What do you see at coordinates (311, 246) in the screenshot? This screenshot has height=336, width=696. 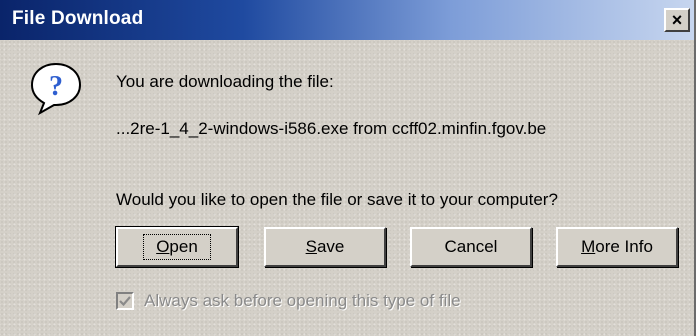 I see `save-accel: S` at bounding box center [311, 246].